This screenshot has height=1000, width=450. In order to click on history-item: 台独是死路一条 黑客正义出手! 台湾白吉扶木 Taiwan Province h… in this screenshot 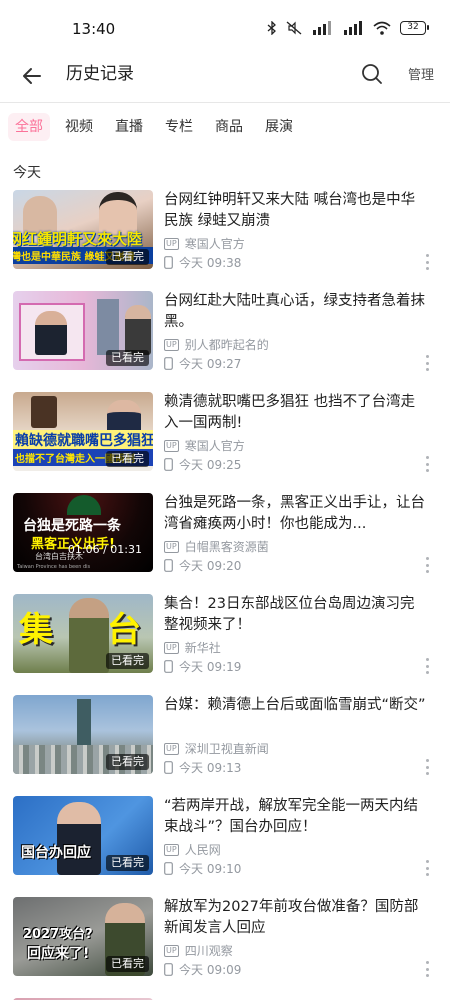, I will do `click(225, 543)`.